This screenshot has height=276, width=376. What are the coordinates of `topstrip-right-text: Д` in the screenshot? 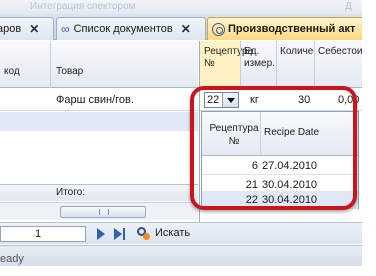 It's located at (348, 6).